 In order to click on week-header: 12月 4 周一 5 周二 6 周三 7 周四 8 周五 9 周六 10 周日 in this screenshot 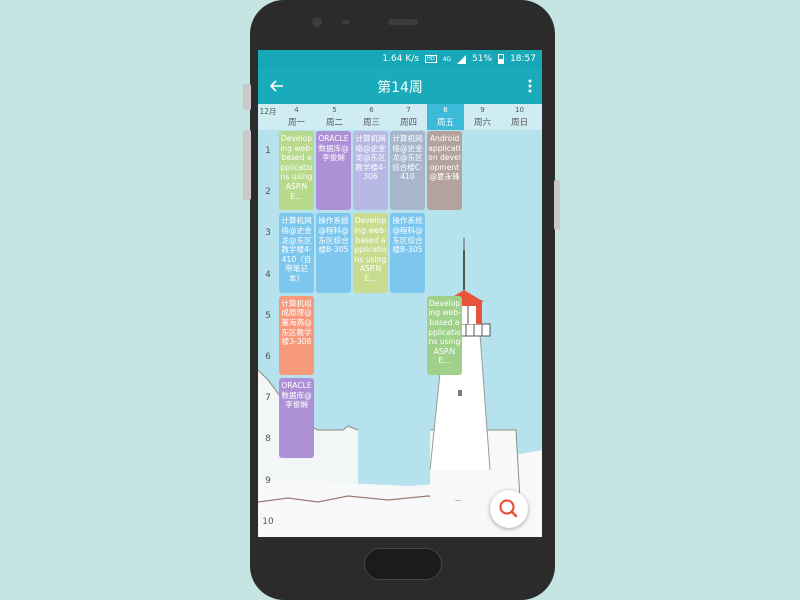, I will do `click(400, 117)`.